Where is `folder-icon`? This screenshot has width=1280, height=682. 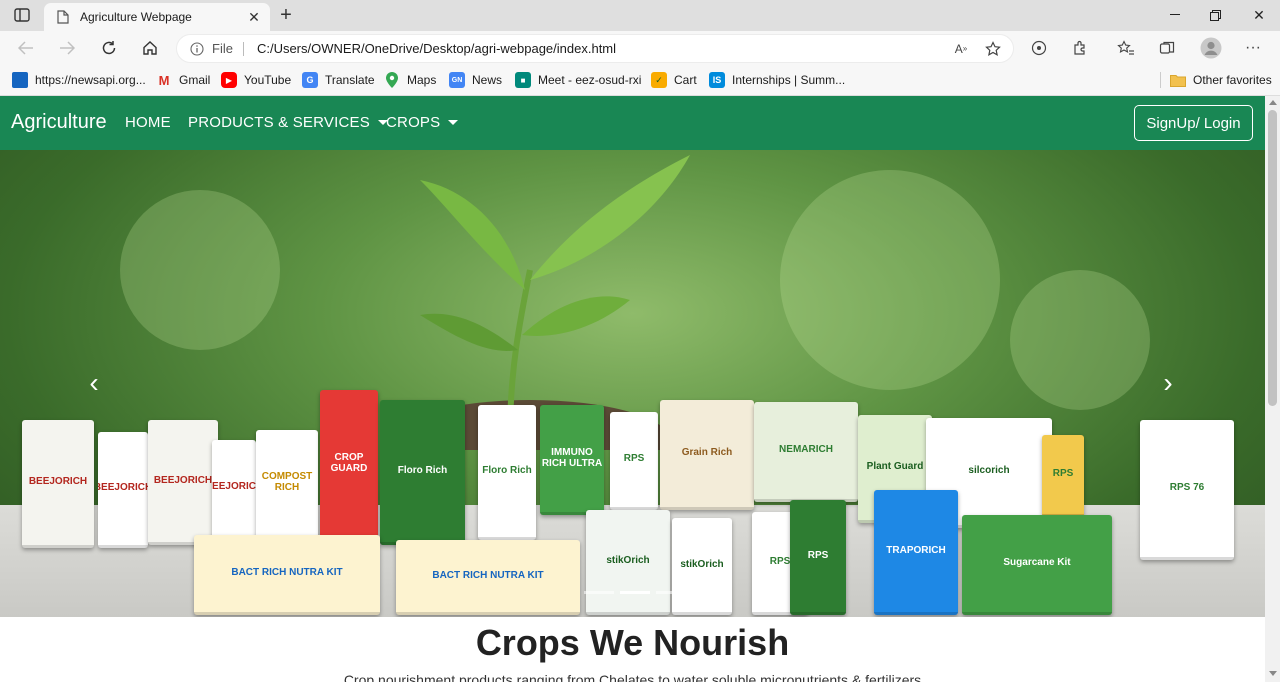
folder-icon is located at coordinates (1178, 80).